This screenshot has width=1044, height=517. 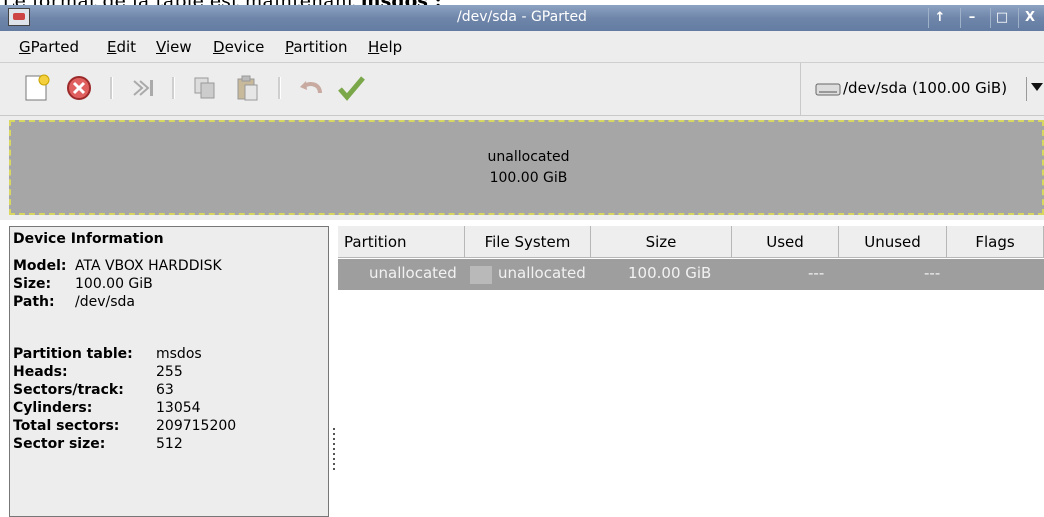 I want to click on cylinders-value: 13054, so click(x=178, y=408).